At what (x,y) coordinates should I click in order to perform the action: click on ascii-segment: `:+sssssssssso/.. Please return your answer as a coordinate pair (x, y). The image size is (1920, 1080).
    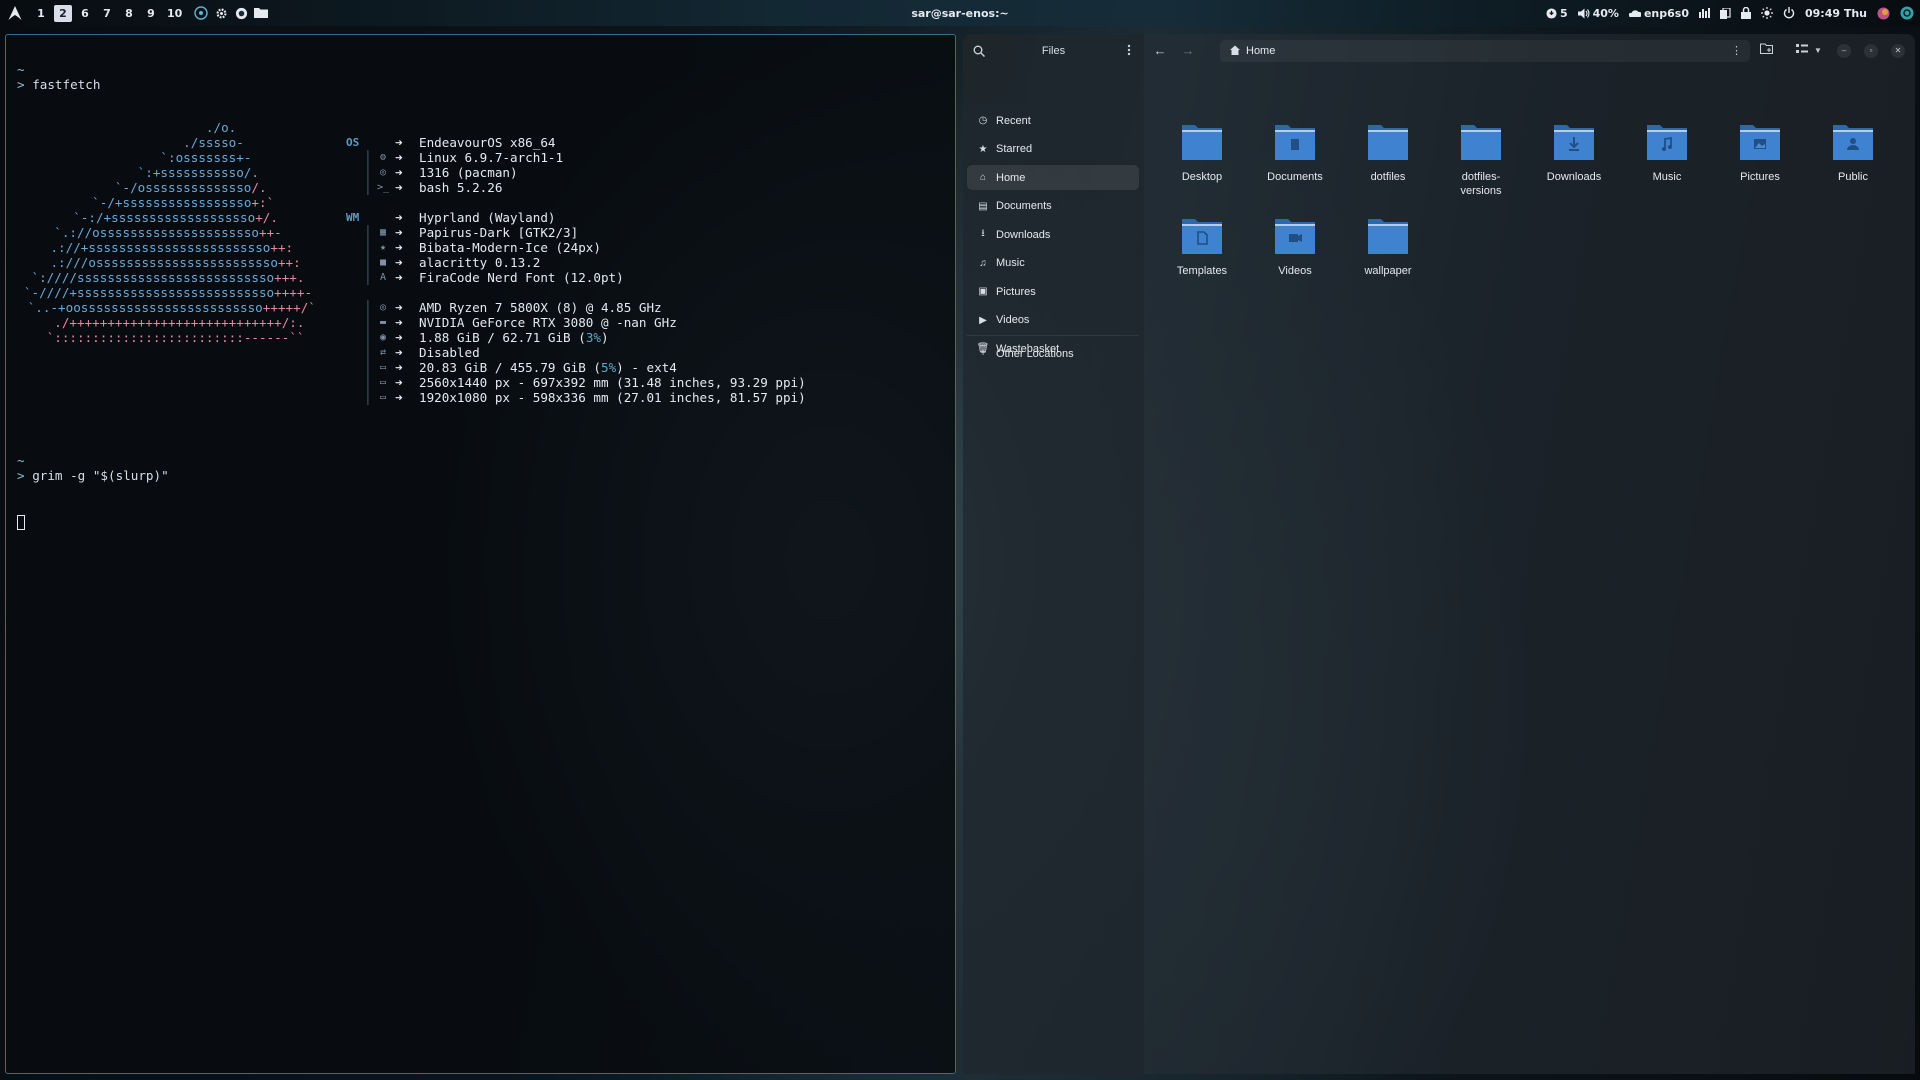
    Looking at the image, I should click on (168, 172).